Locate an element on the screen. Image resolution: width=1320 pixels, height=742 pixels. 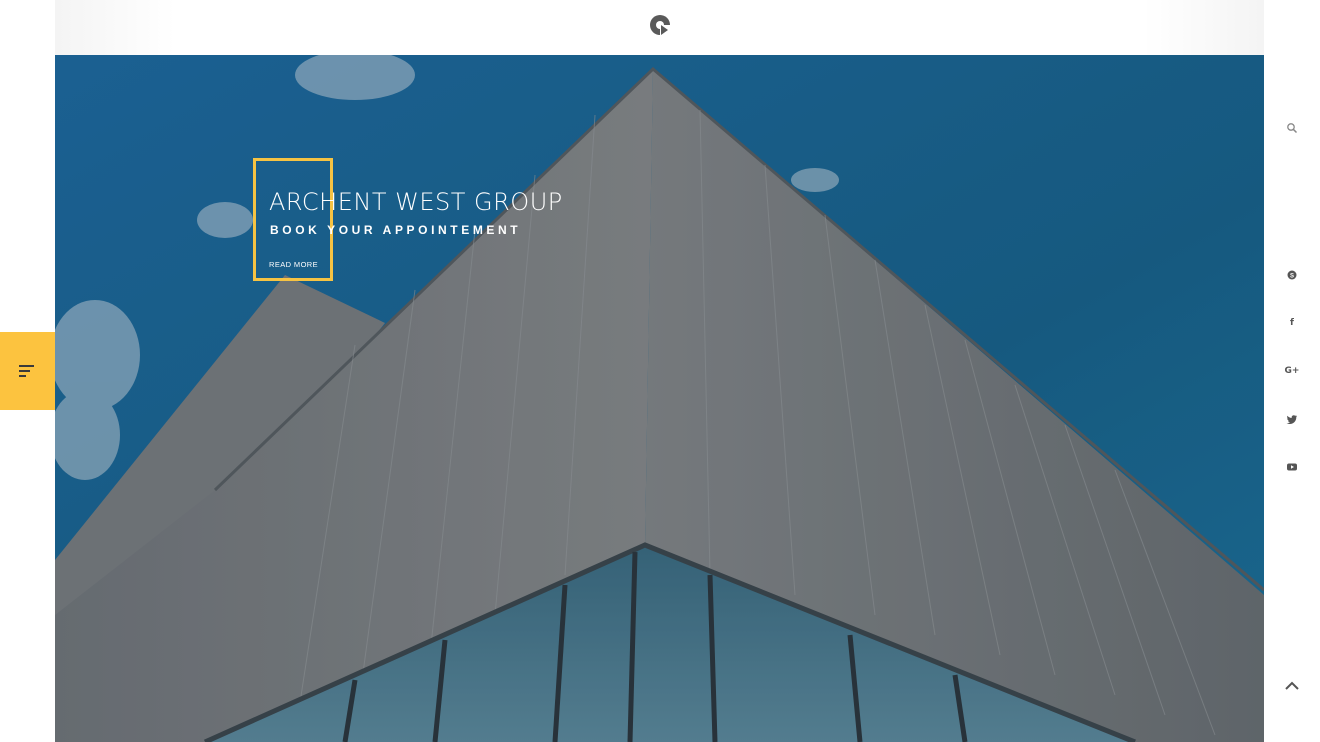
menu-lines-icon is located at coordinates (26, 371).